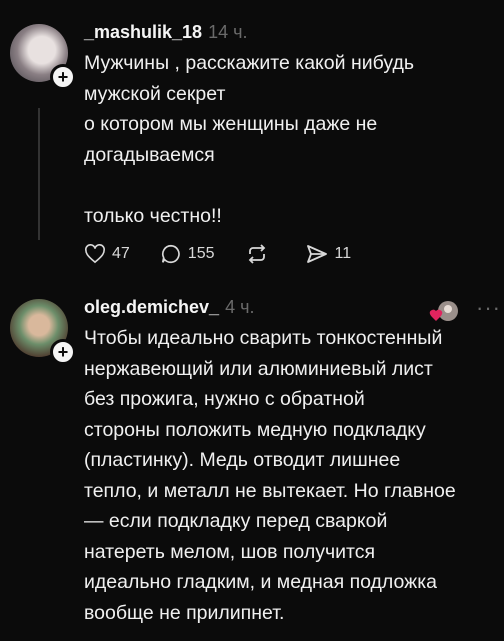 The image size is (504, 641). What do you see at coordinates (143, 32) in the screenshot?
I see `username: _mashulik_18` at bounding box center [143, 32].